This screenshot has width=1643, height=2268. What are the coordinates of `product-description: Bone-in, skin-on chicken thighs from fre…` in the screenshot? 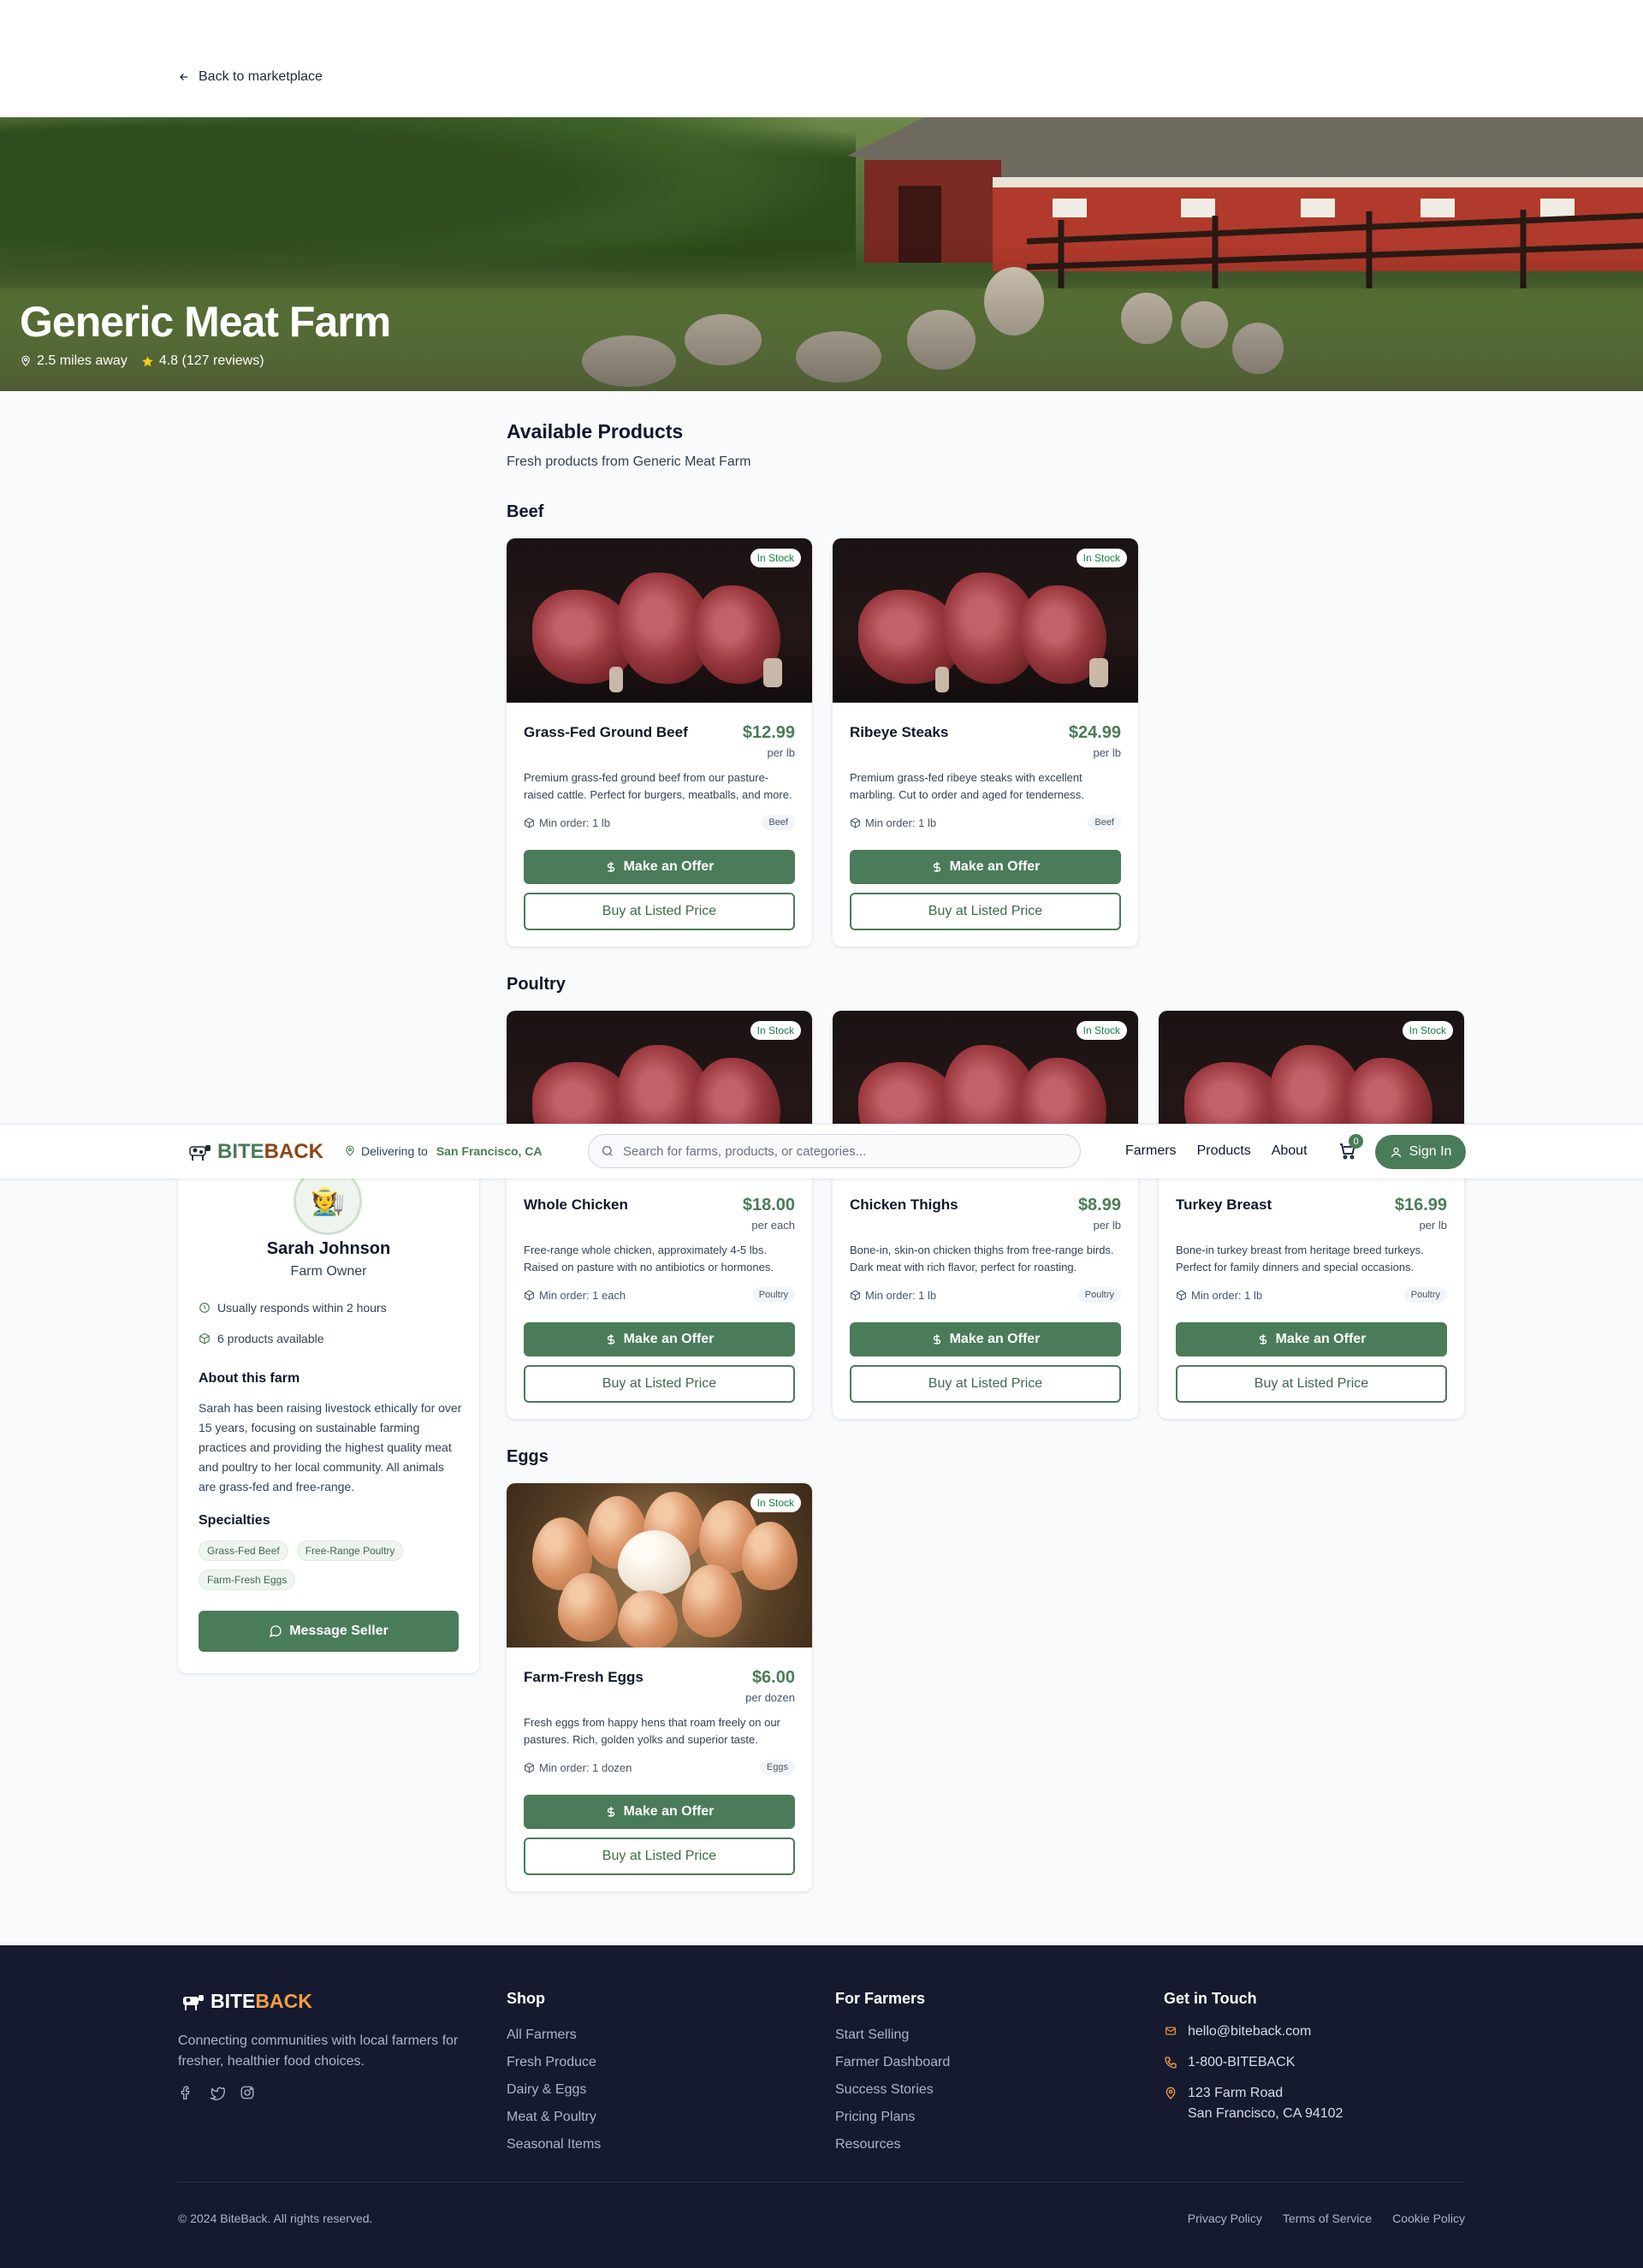 It's located at (982, 1259).